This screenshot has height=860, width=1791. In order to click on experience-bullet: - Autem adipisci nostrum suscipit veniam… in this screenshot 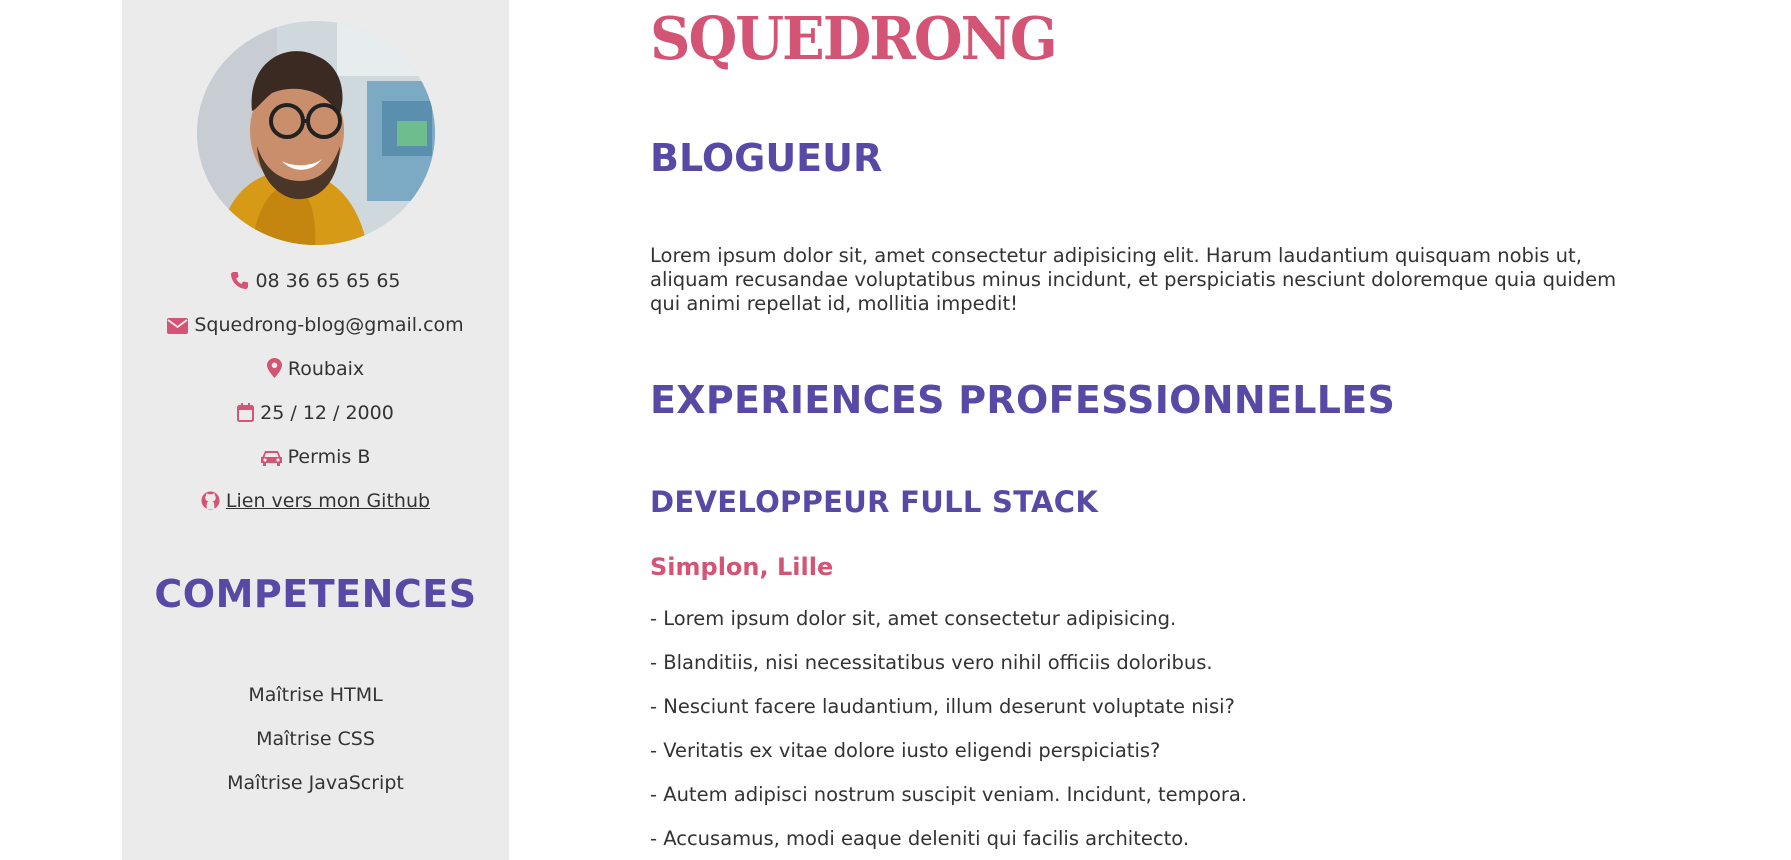, I will do `click(949, 794)`.